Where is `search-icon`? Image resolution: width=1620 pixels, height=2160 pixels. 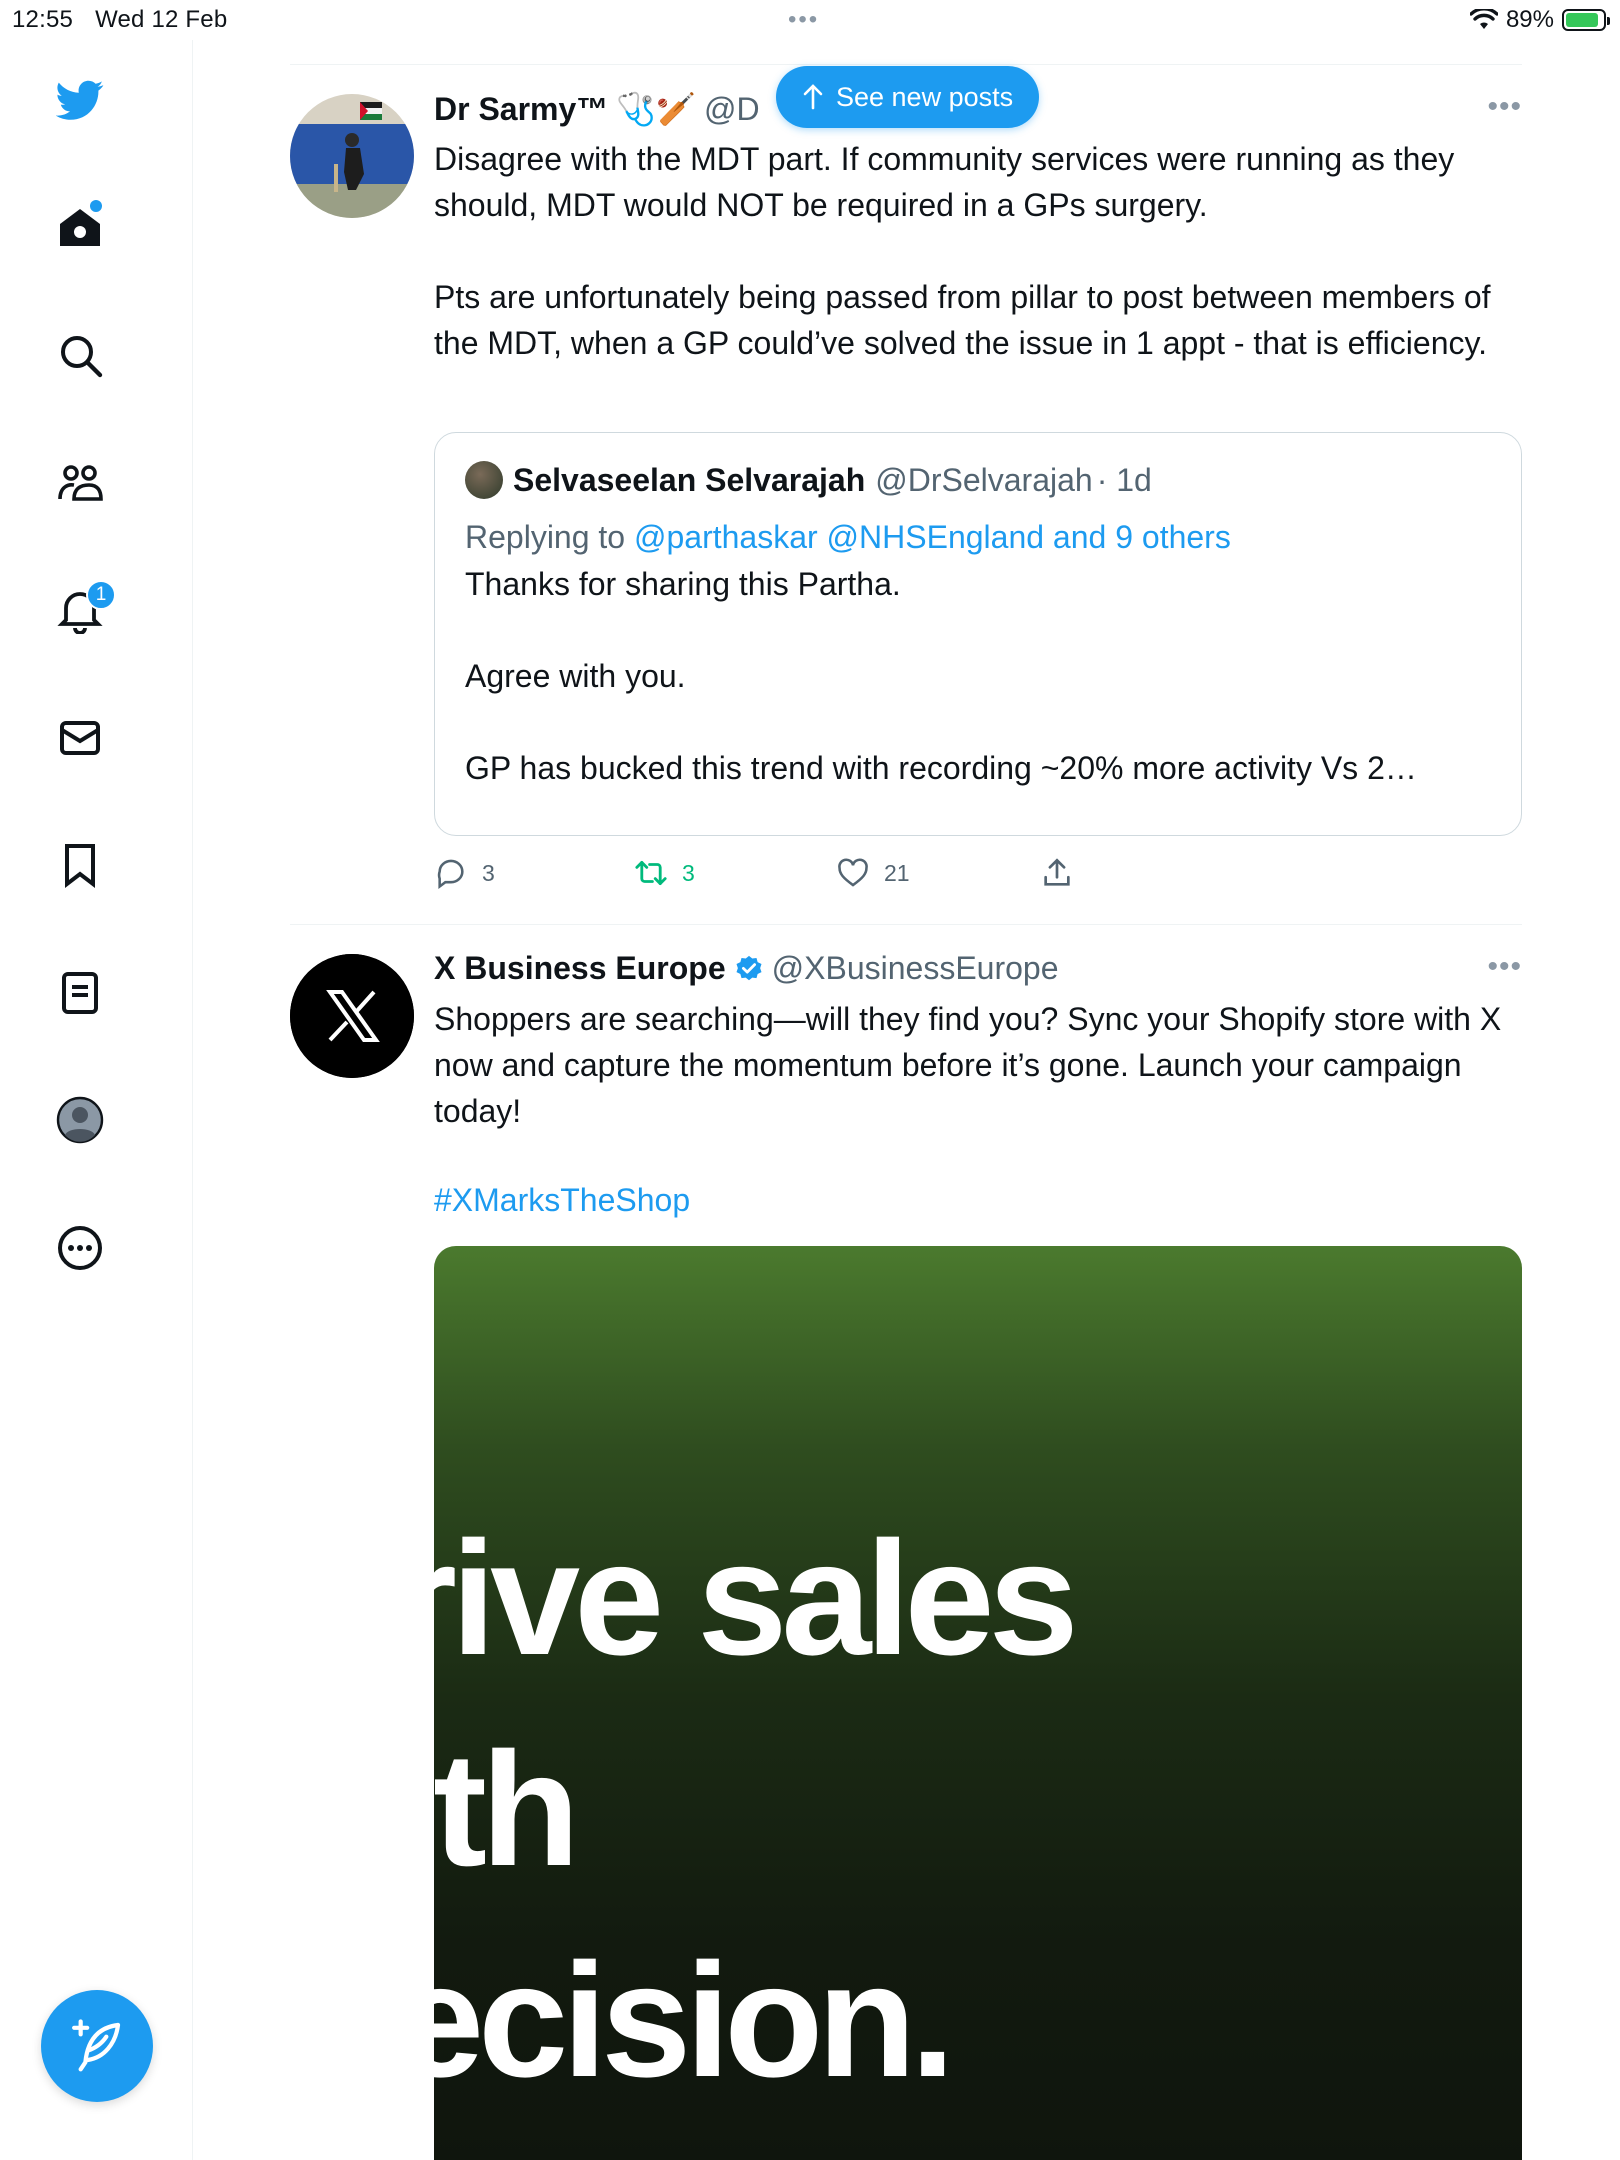 search-icon is located at coordinates (82, 357).